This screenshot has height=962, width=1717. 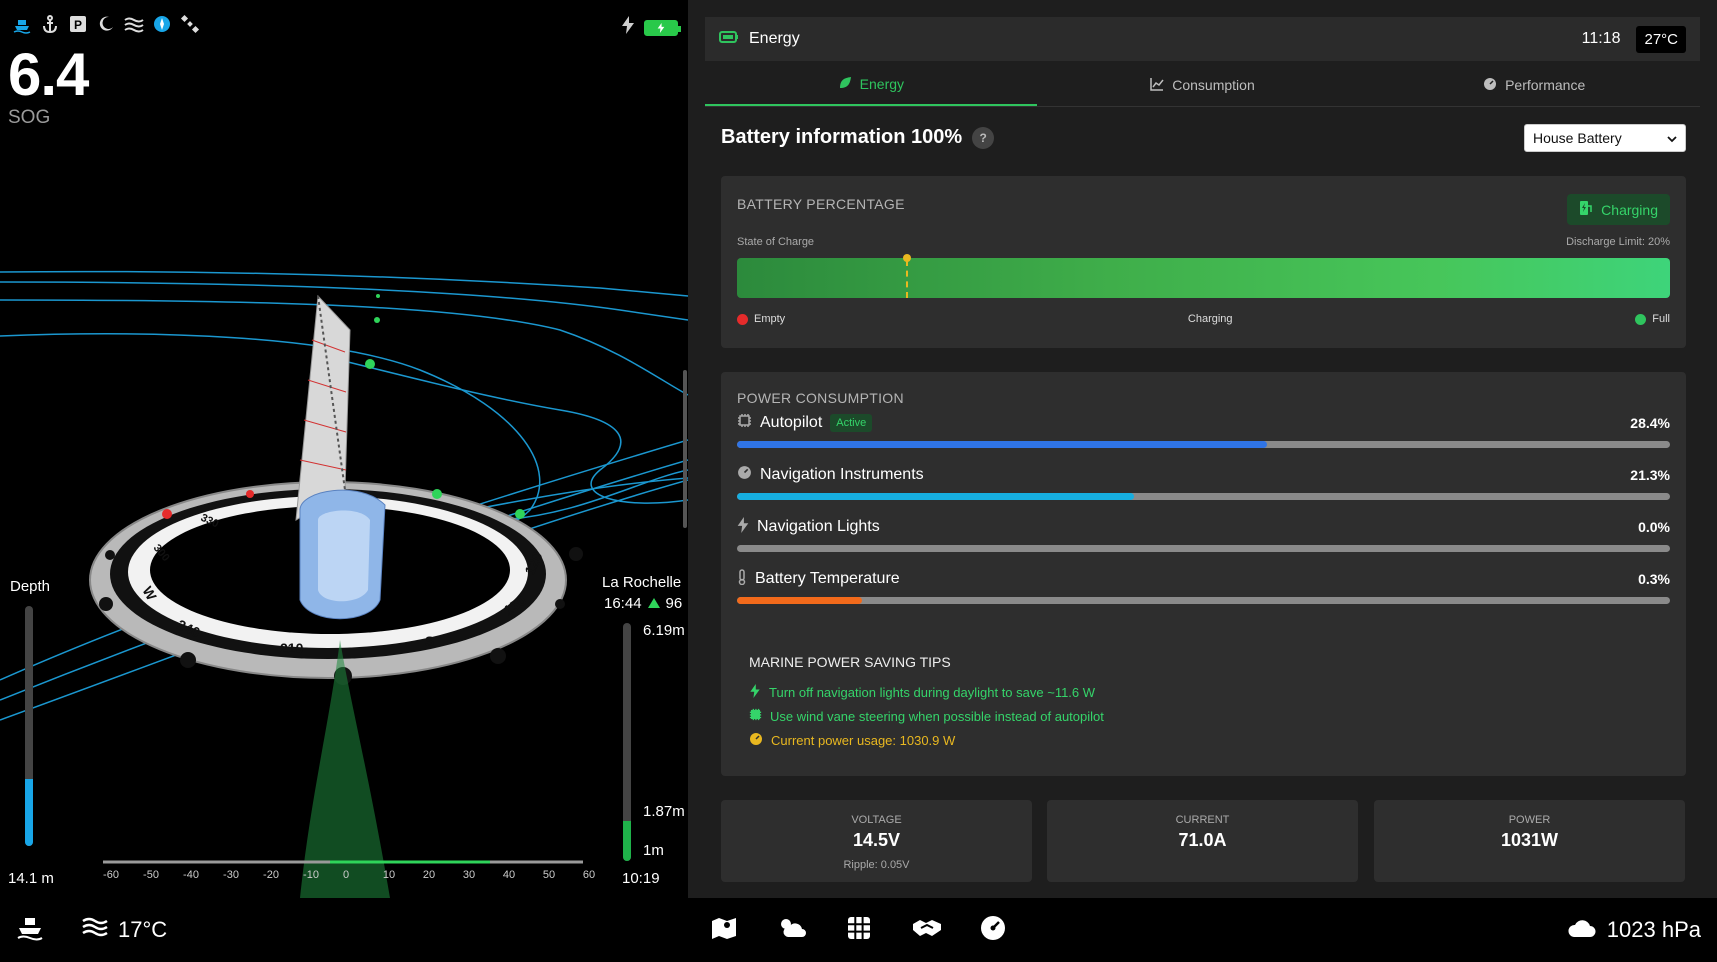 I want to click on soc-bar, so click(x=1203, y=278).